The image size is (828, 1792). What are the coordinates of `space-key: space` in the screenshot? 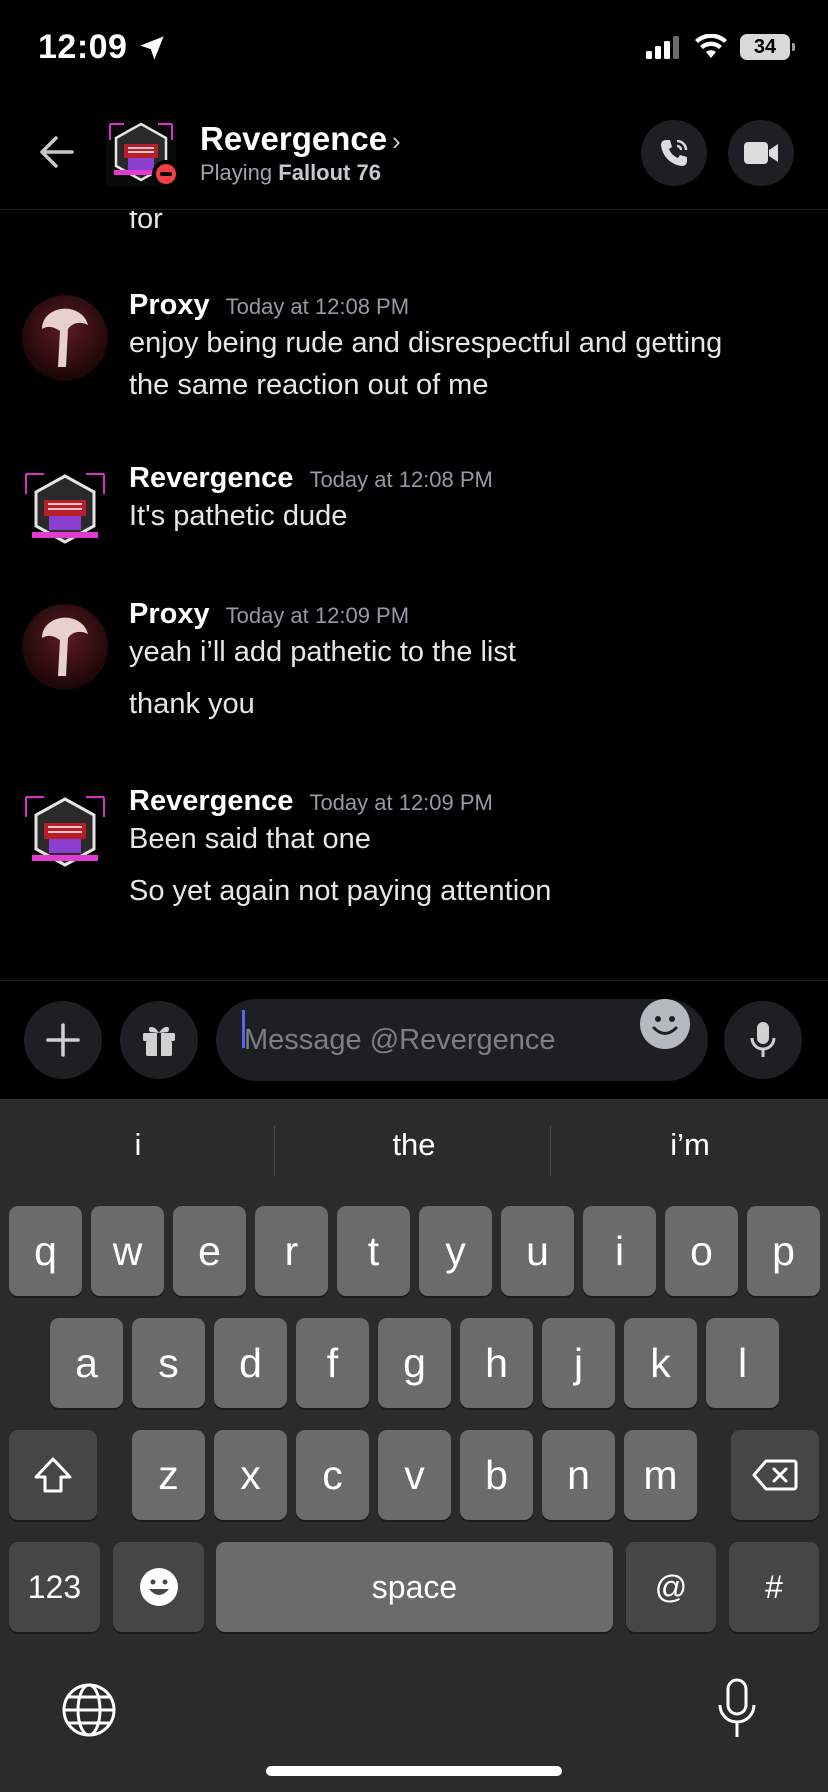 It's located at (414, 1587).